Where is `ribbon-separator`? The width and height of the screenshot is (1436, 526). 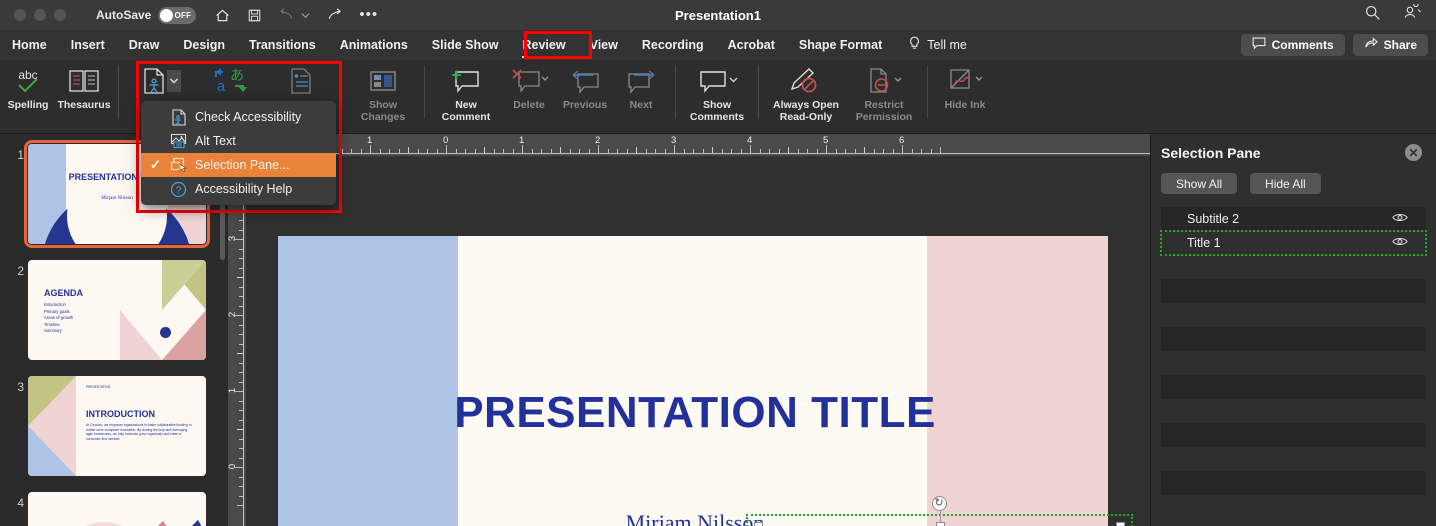 ribbon-separator is located at coordinates (927, 92).